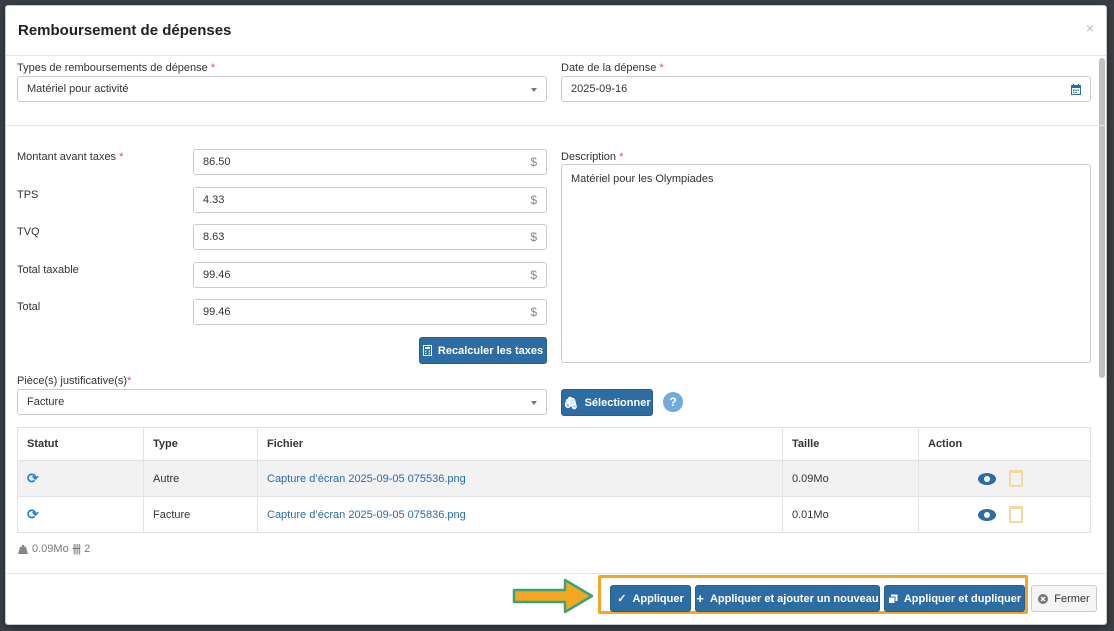  Describe the element at coordinates (520, 444) in the screenshot. I see `column-header-file: Fichier` at that location.